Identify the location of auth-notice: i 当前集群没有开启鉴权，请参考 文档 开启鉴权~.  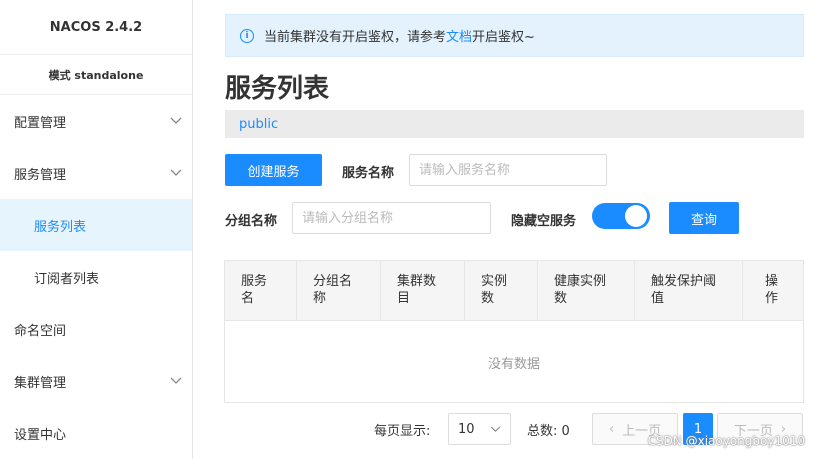
(514, 35).